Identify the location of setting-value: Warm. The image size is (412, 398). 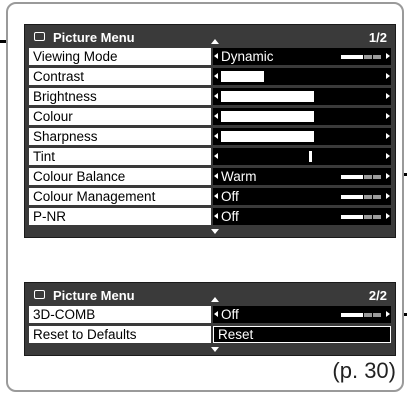
(239, 176).